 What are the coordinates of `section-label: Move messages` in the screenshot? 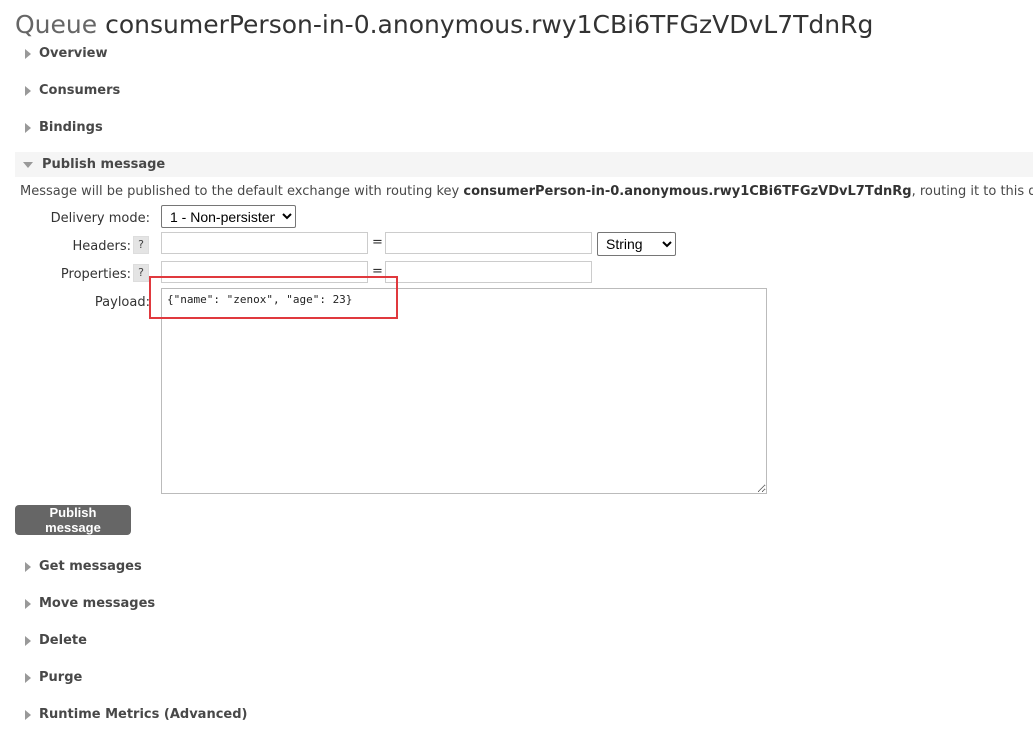 It's located at (97, 603).